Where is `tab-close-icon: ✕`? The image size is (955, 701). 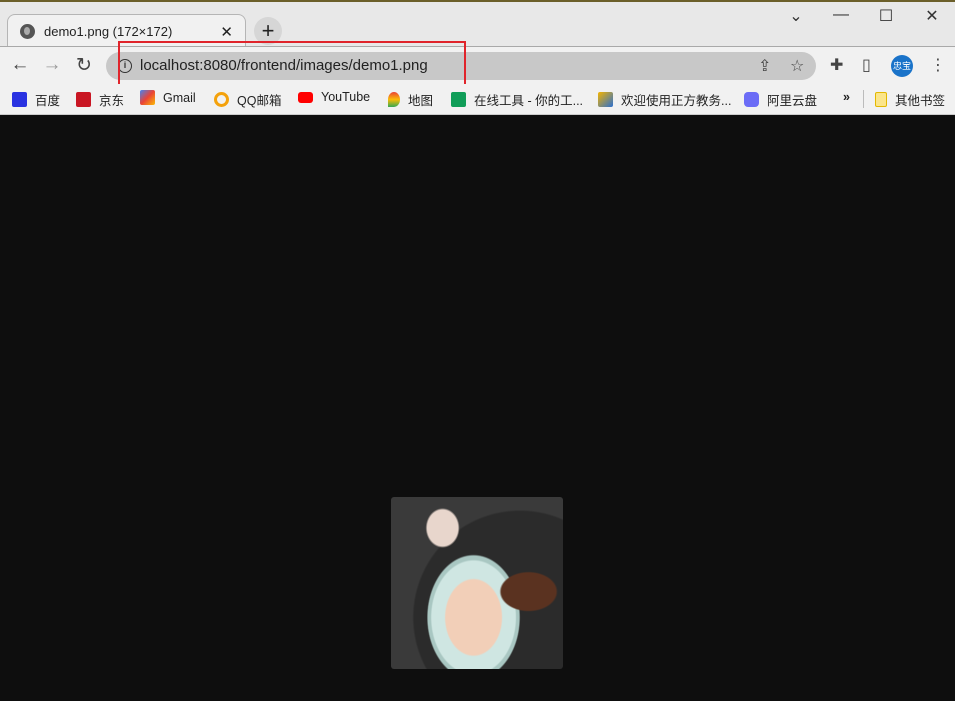 tab-close-icon: ✕ is located at coordinates (226, 32).